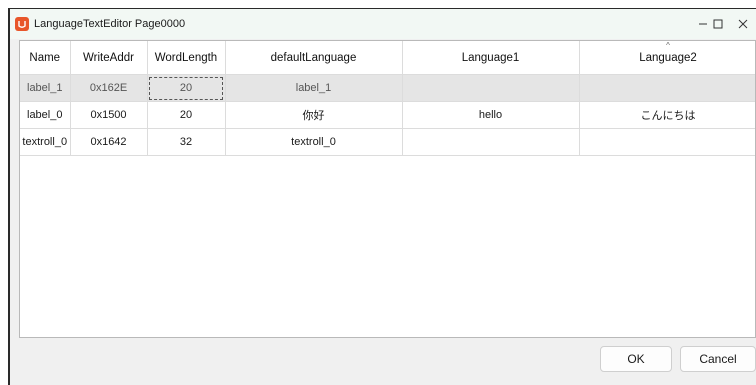  What do you see at coordinates (718, 359) in the screenshot?
I see `cancel-button: Cancel` at bounding box center [718, 359].